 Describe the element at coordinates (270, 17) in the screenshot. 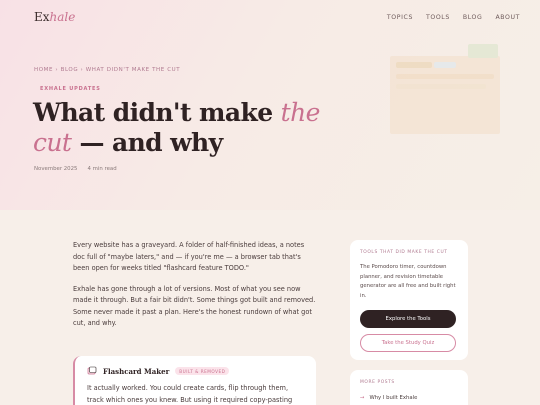

I see `top-navigation: Exhale TOPICS TOOLS BLOG ABOUT` at that location.